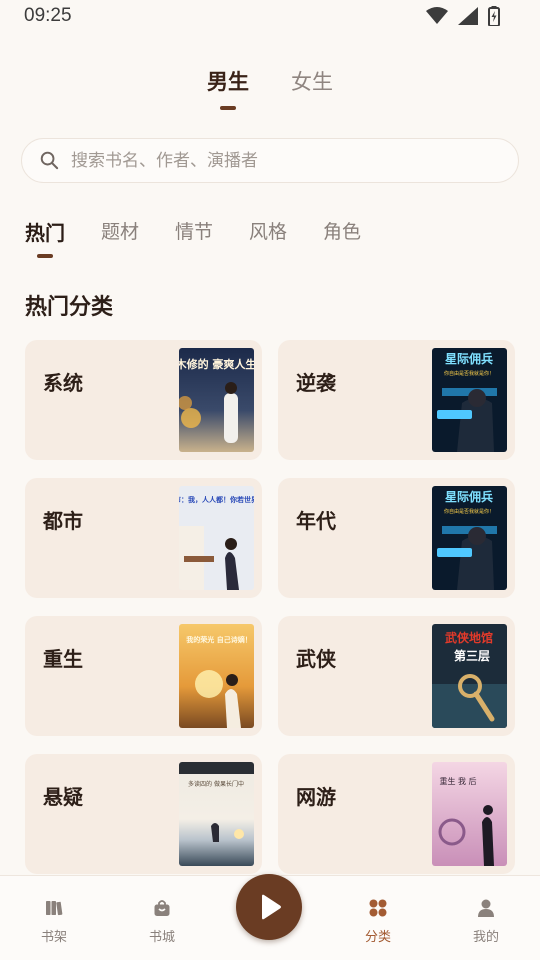  What do you see at coordinates (281, 160) in the screenshot?
I see `search-input` at bounding box center [281, 160].